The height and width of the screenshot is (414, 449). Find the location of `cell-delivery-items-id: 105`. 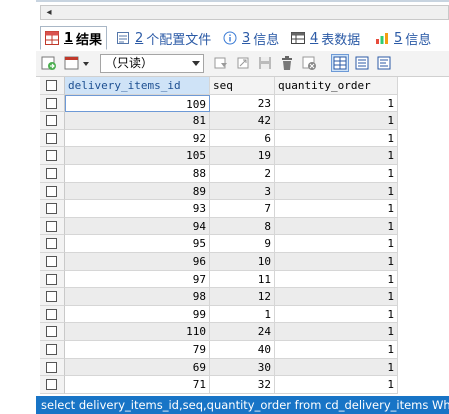

cell-delivery-items-id: 105 is located at coordinates (137, 156).